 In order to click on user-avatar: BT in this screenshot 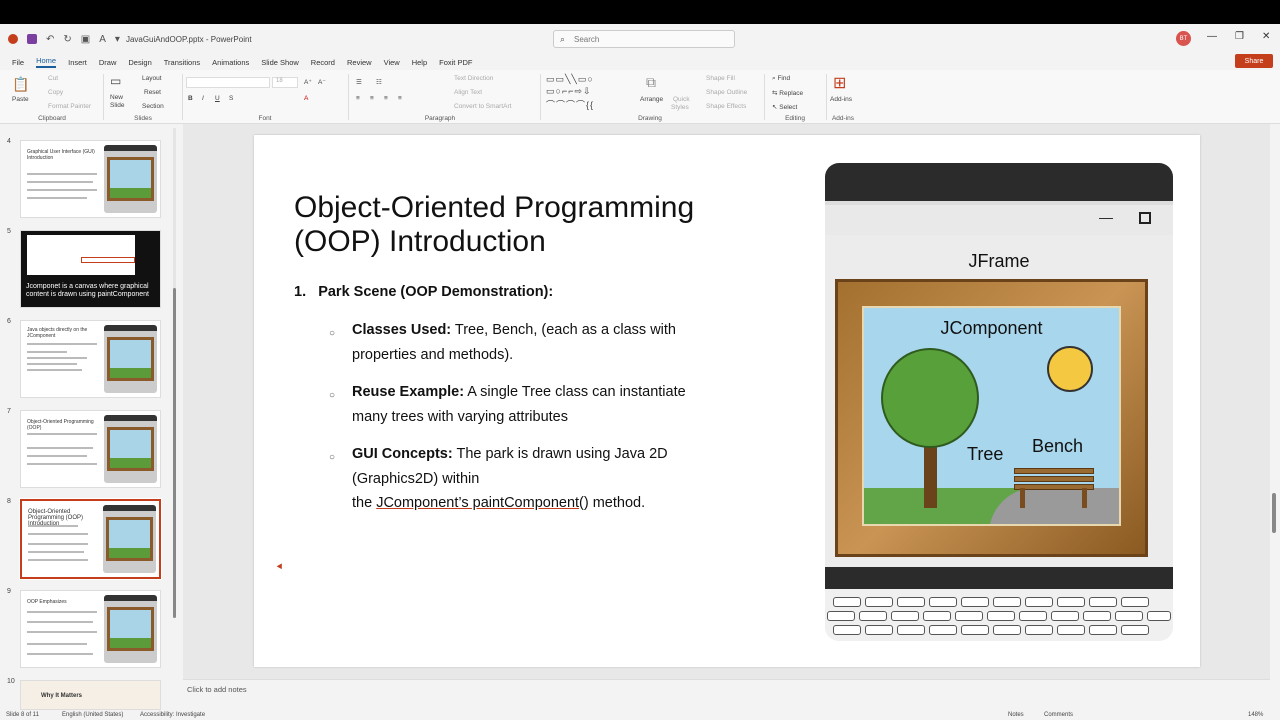, I will do `click(1183, 38)`.